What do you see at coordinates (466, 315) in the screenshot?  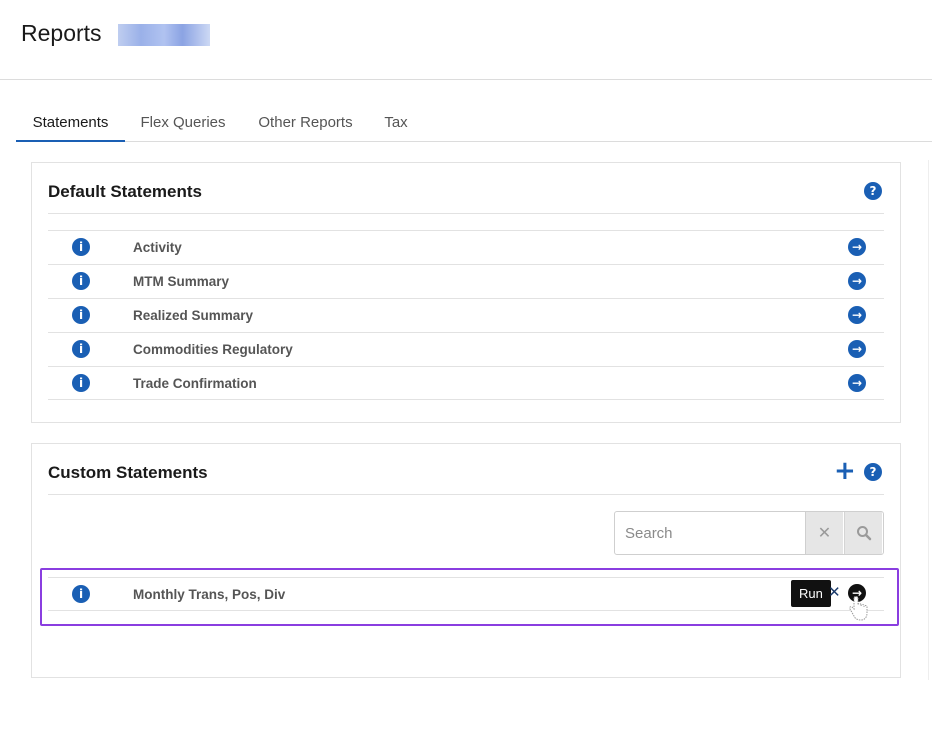 I see `statement-row-realized-summary: i Realized Summary →` at bounding box center [466, 315].